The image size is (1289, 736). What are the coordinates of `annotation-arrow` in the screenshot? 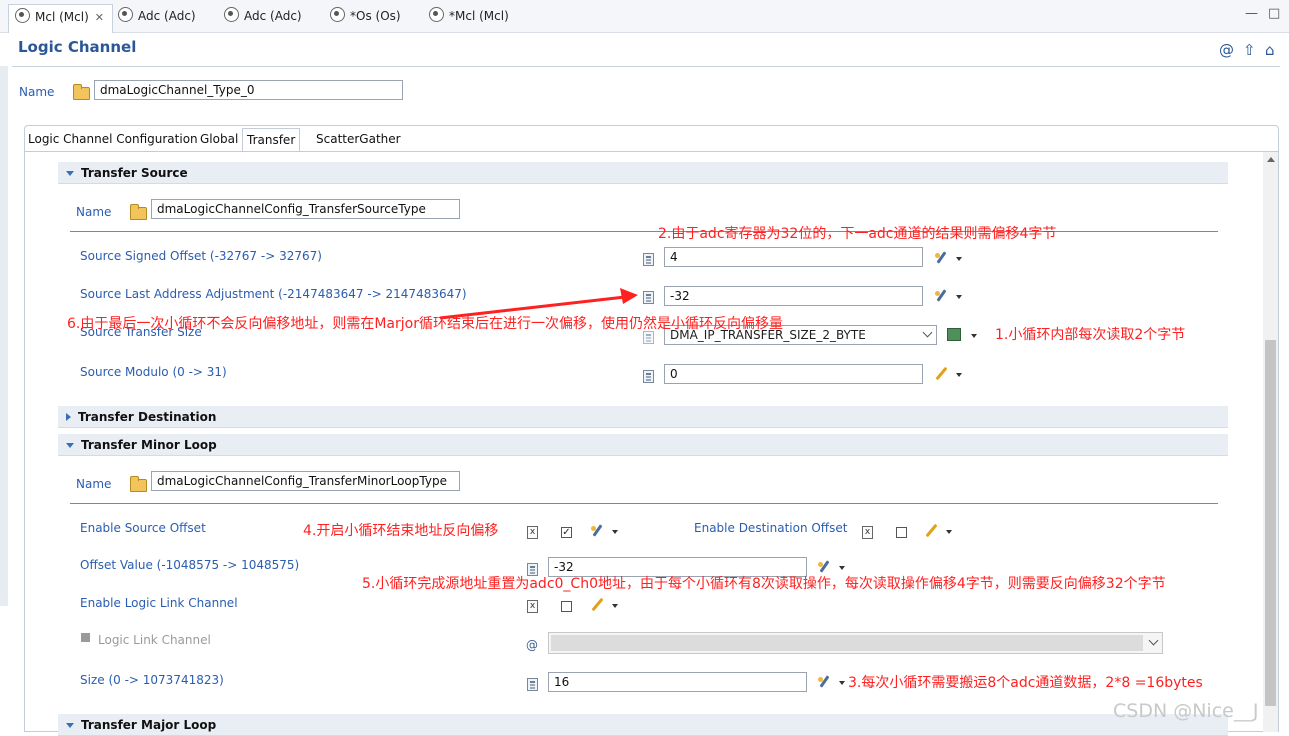 It's located at (538, 304).